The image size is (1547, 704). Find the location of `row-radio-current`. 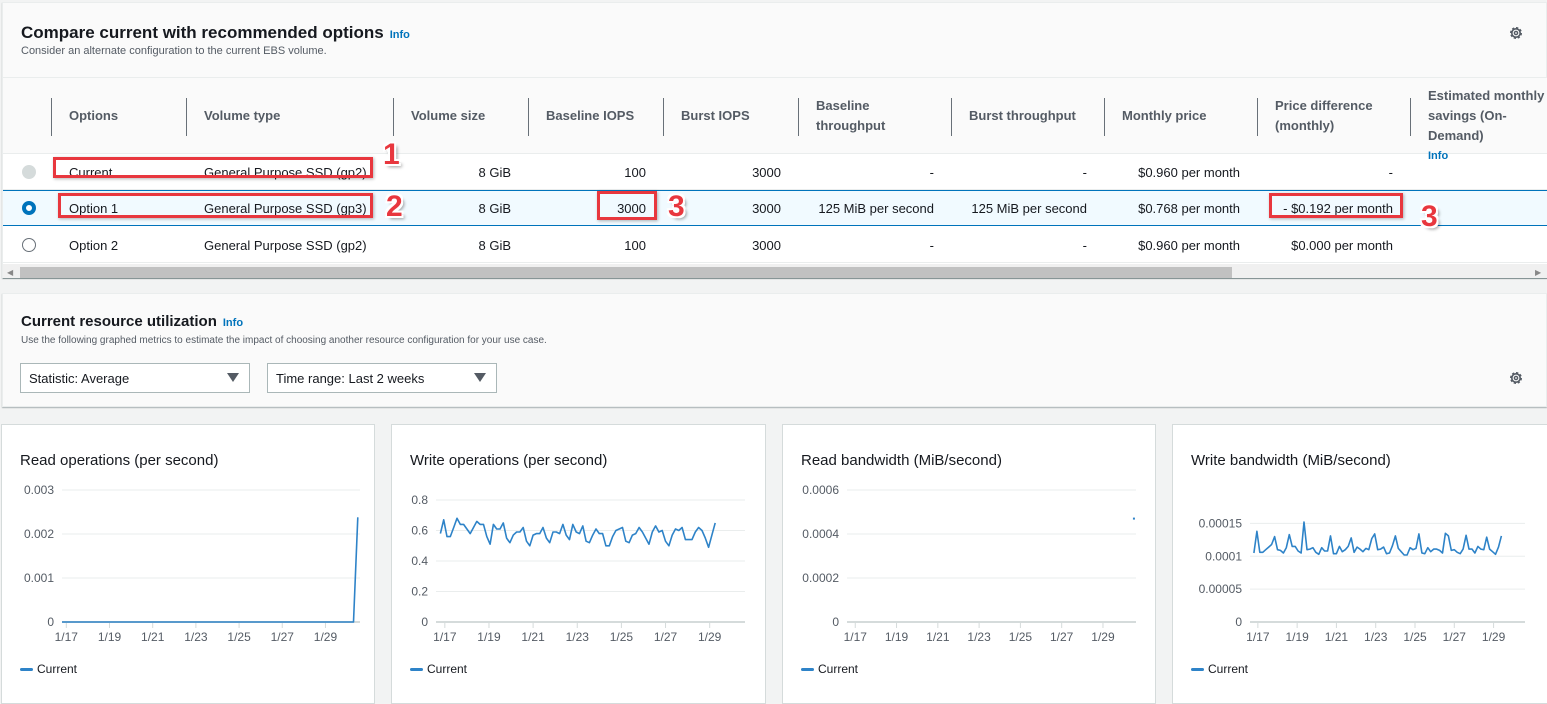

row-radio-current is located at coordinates (29, 172).